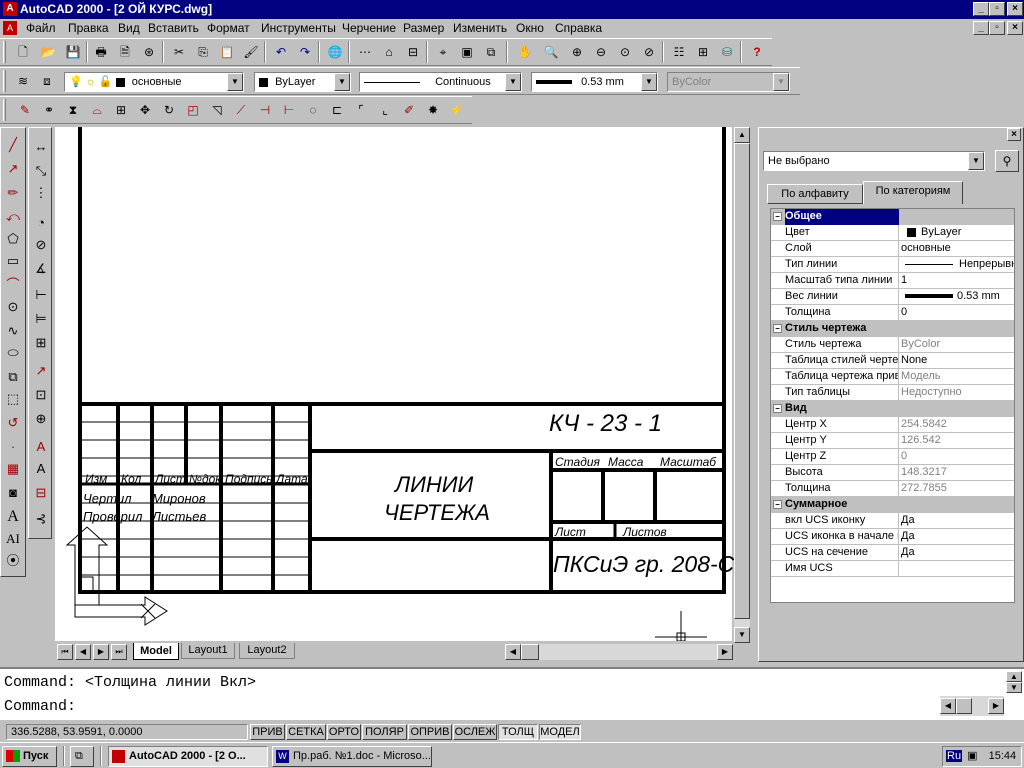 The image size is (1024, 768). What do you see at coordinates (518, 732) in the screenshot?
I see `toggle-lwt: ТОЛЩ` at bounding box center [518, 732].